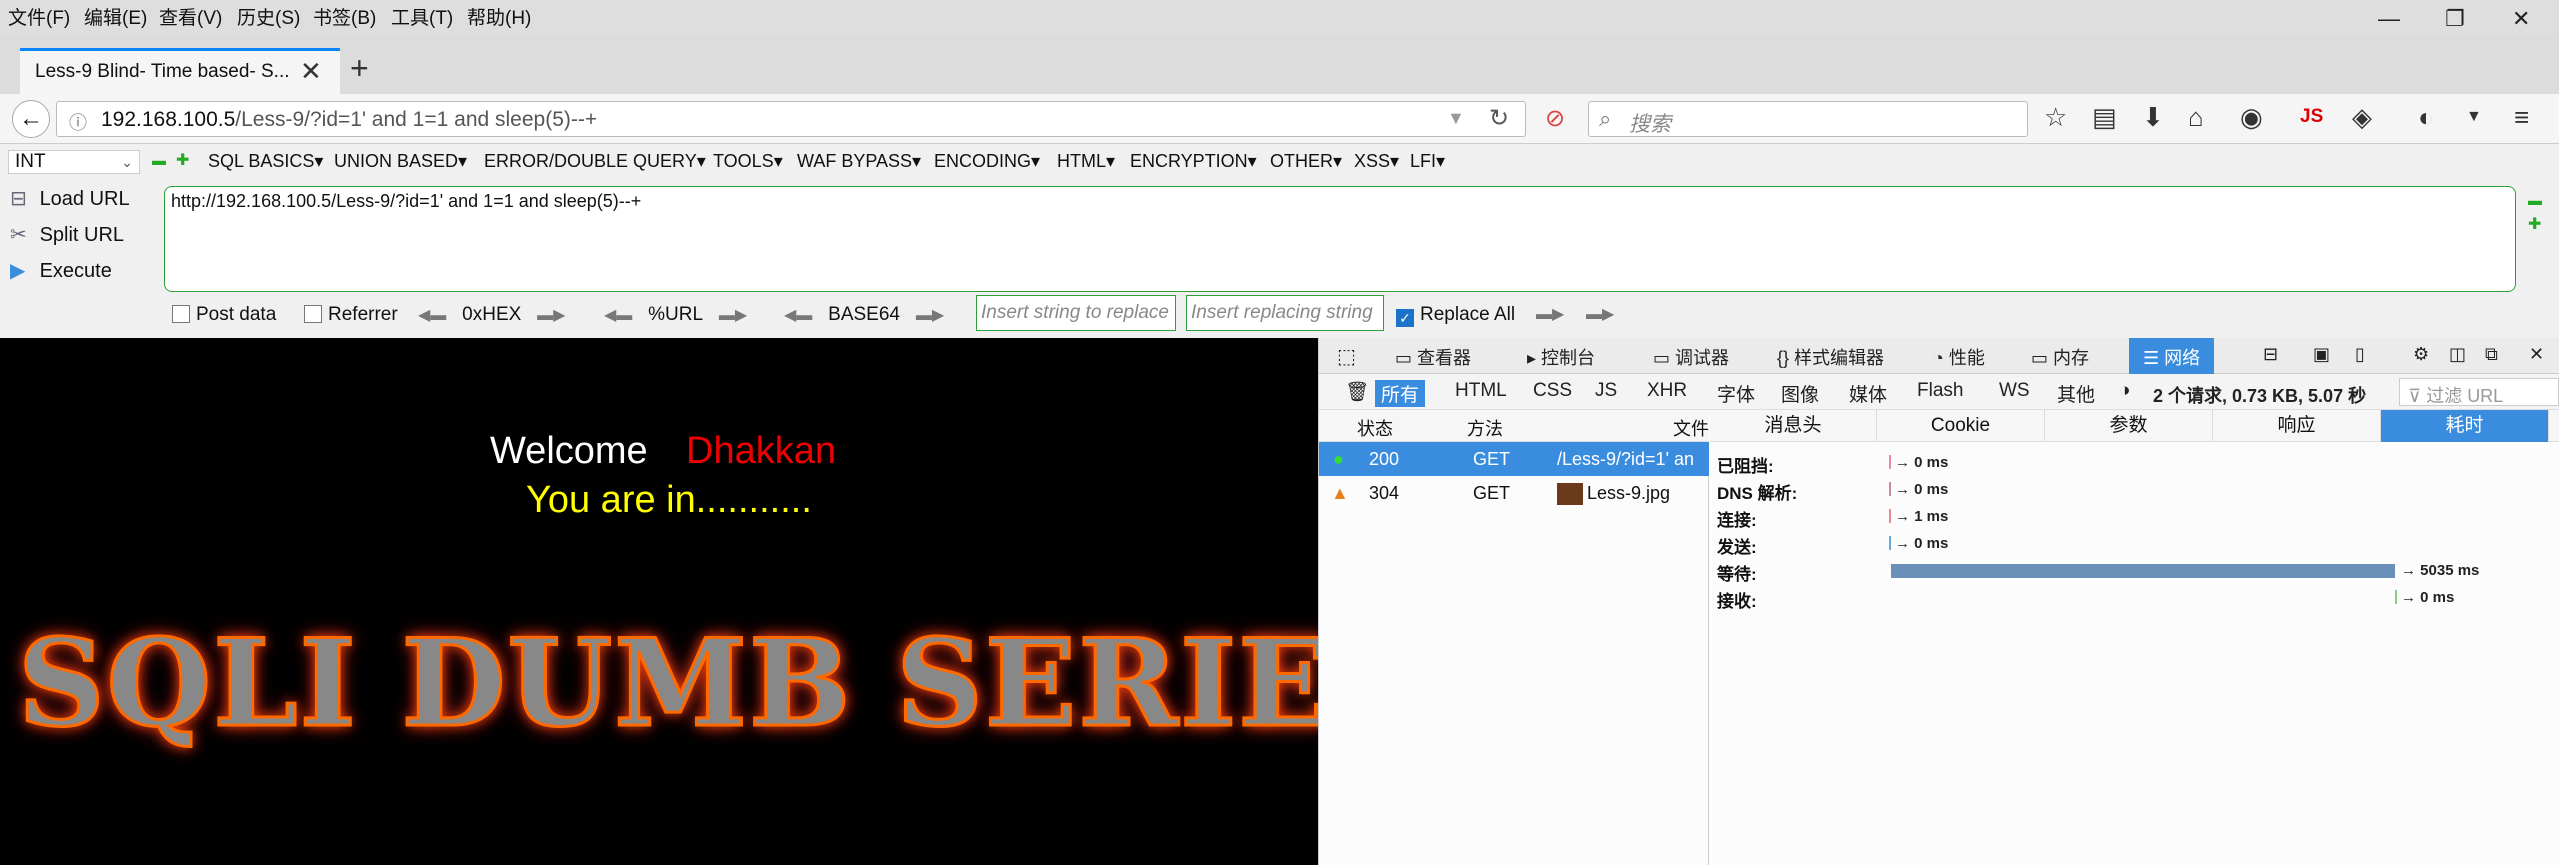 Image resolution: width=2559 pixels, height=865 pixels. What do you see at coordinates (1830, 357) in the screenshot?
I see `tab-style-editor: {} 样式编辑器` at bounding box center [1830, 357].